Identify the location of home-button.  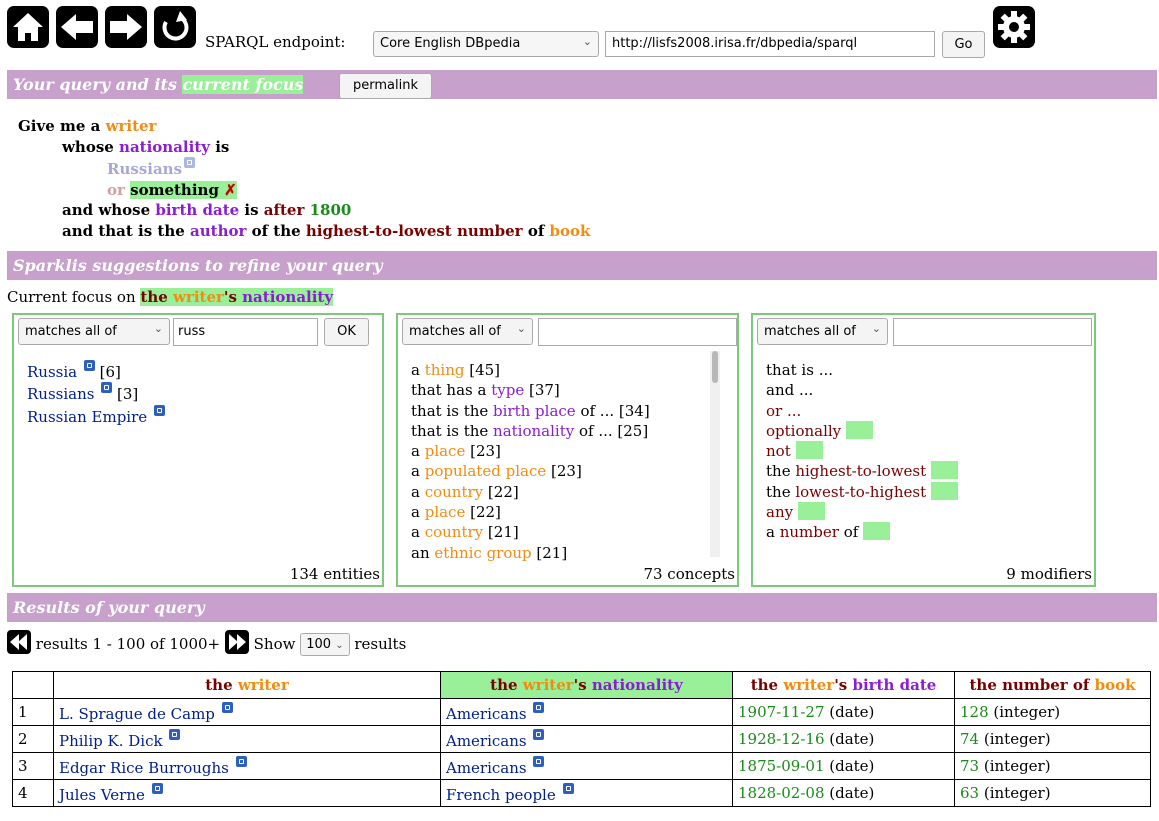
(28, 27).